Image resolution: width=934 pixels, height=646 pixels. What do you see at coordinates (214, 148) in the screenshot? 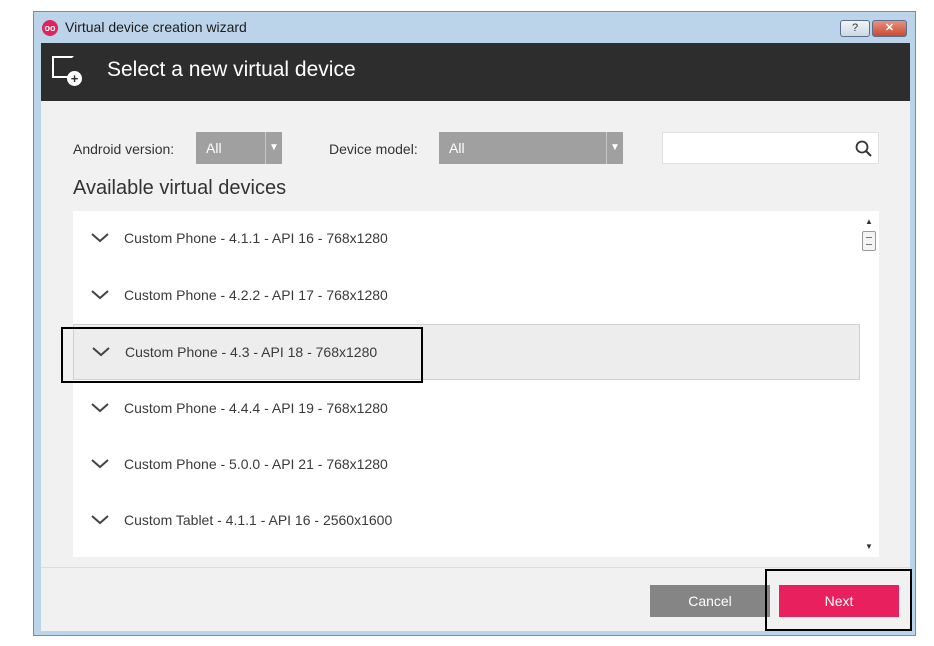
I see `android-version-value: All` at bounding box center [214, 148].